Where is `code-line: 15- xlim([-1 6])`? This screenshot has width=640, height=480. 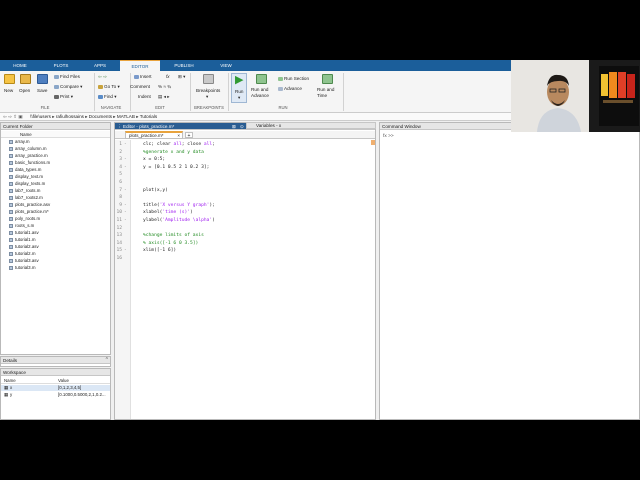
code-line: 15- xlim([-1 6]) is located at coordinates (243, 251).